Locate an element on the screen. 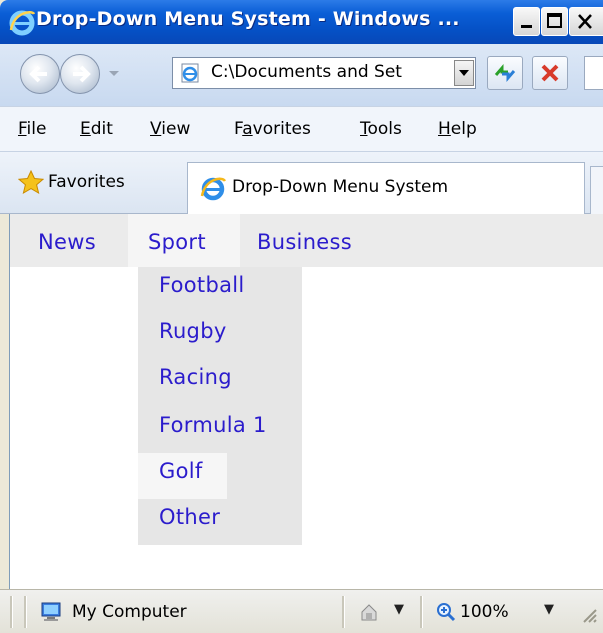 This screenshot has height=633, width=603. zoom-icon is located at coordinates (446, 612).